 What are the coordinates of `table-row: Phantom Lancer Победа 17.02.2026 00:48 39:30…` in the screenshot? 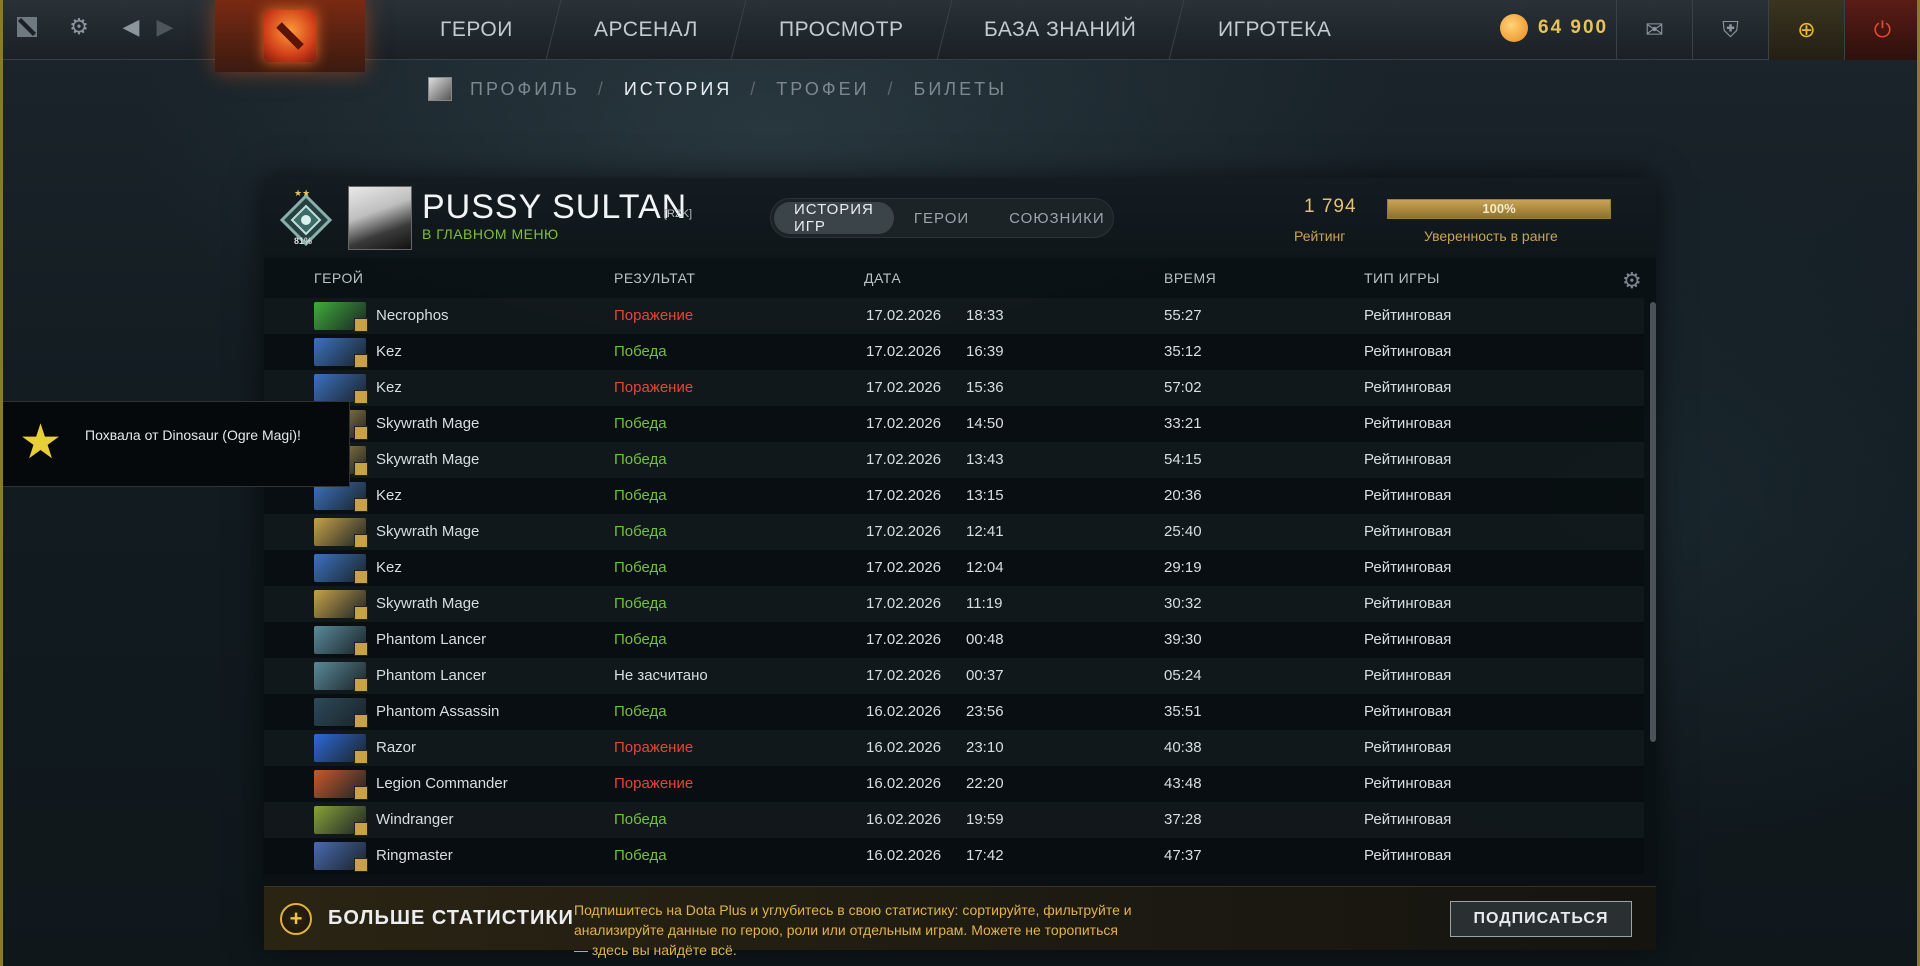 It's located at (954, 640).